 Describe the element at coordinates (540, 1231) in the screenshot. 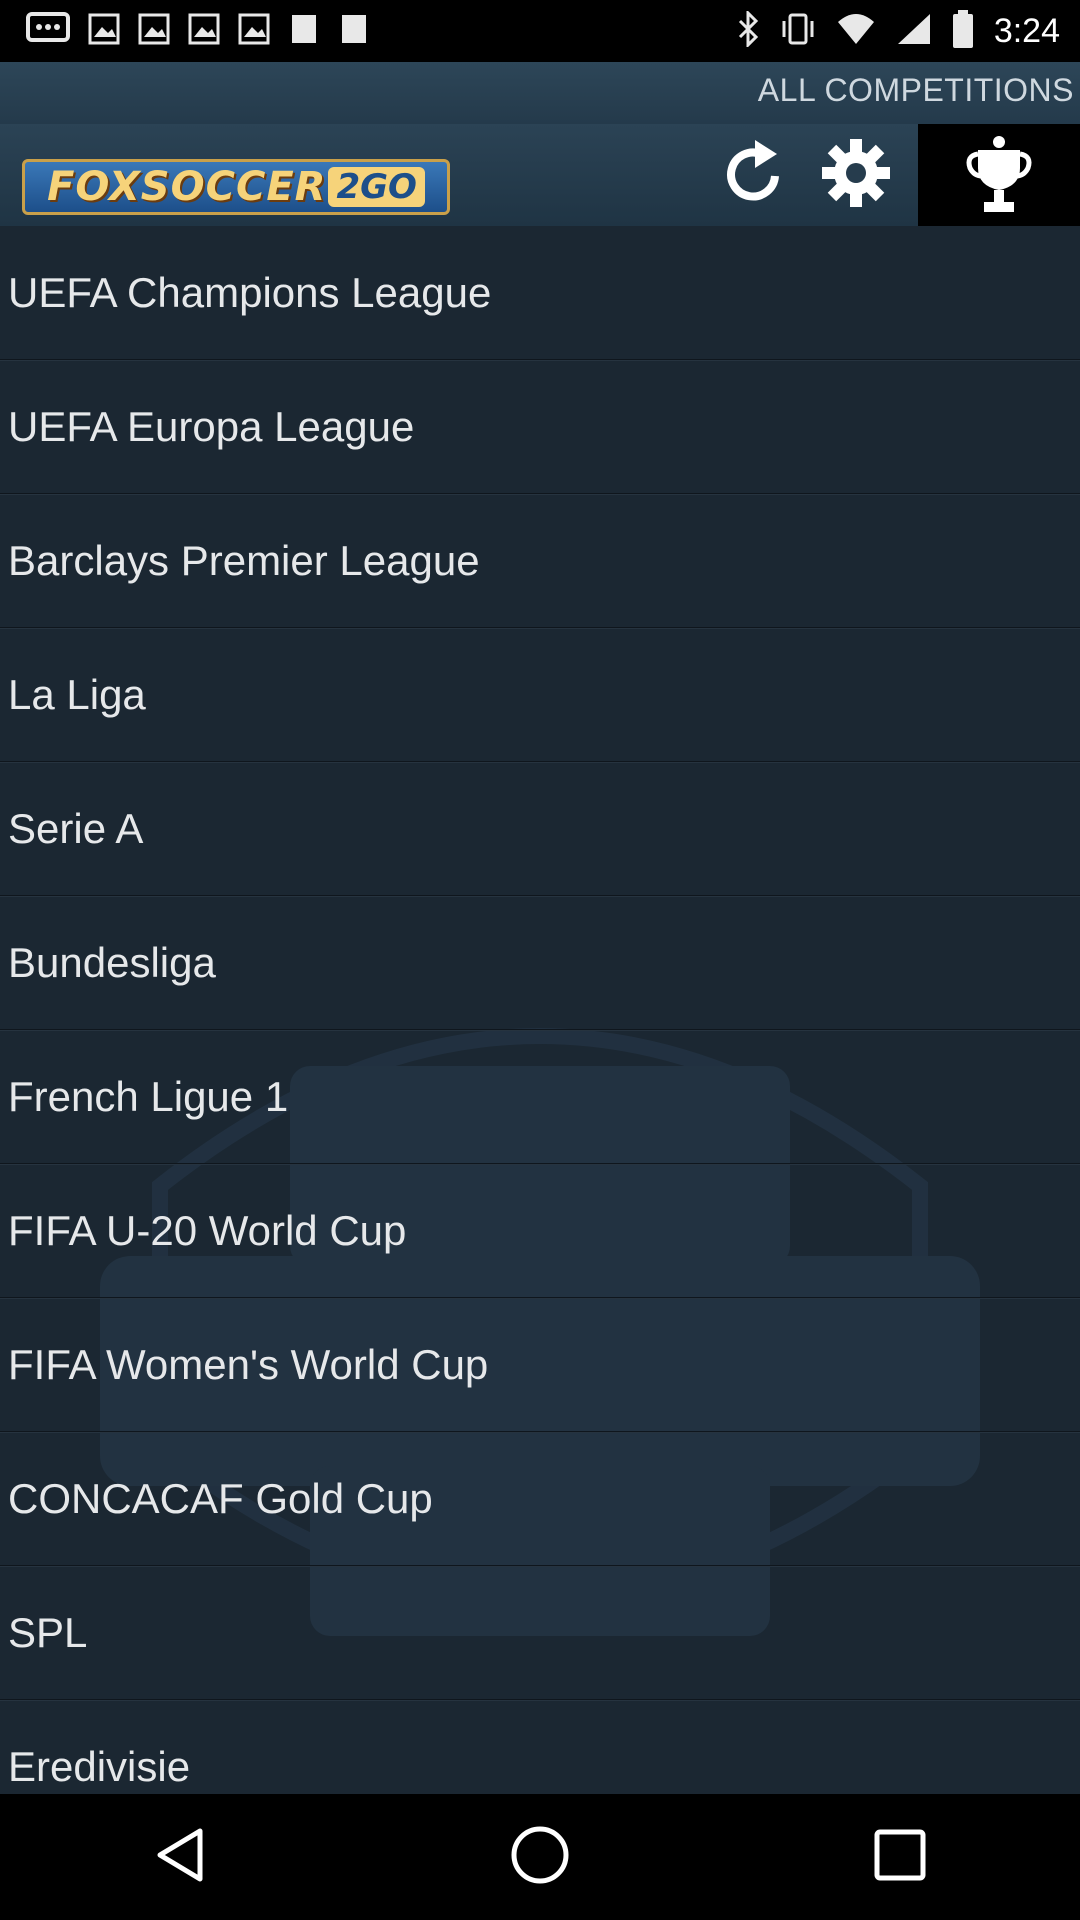

I see `list-item: FIFA U-20 World Cup` at that location.